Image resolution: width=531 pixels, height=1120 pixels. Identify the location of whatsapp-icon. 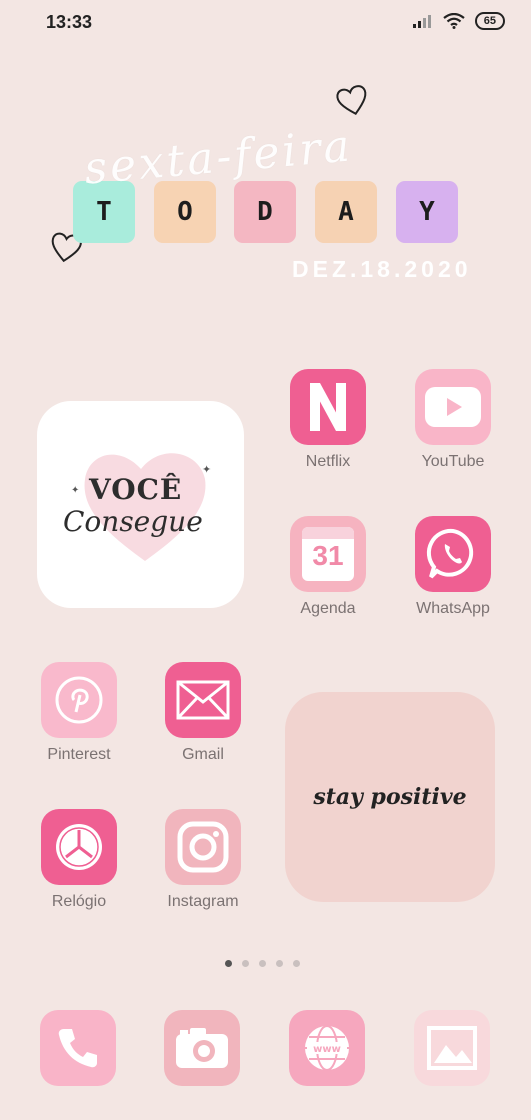
(453, 554).